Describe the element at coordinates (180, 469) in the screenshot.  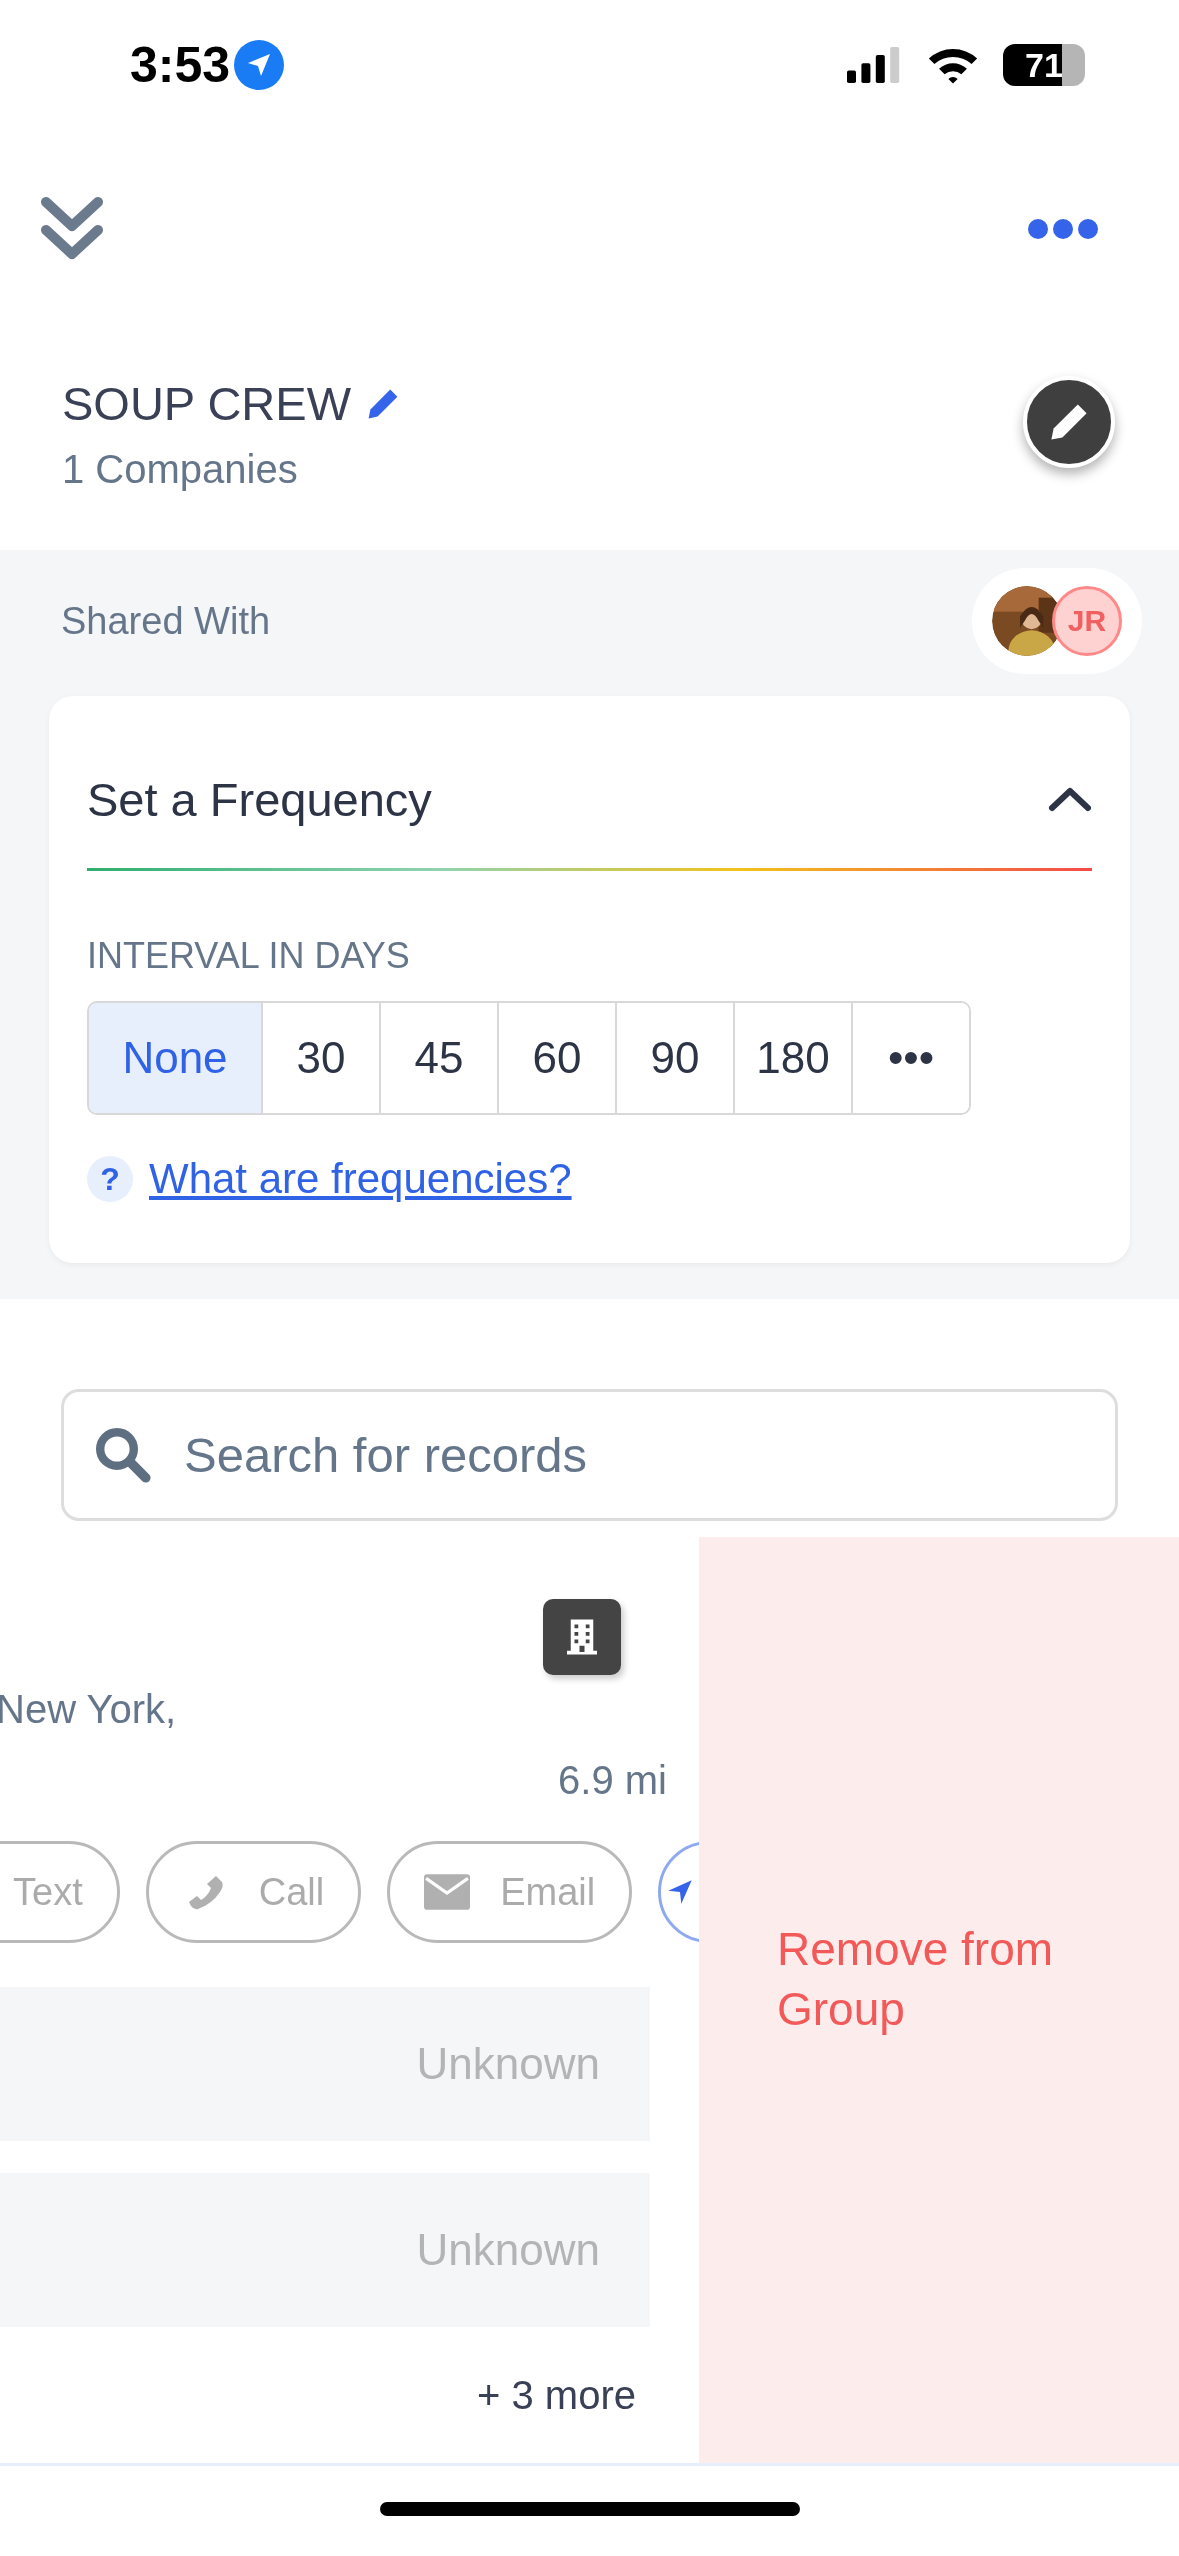
I see `company-count: 1 Companies` at that location.